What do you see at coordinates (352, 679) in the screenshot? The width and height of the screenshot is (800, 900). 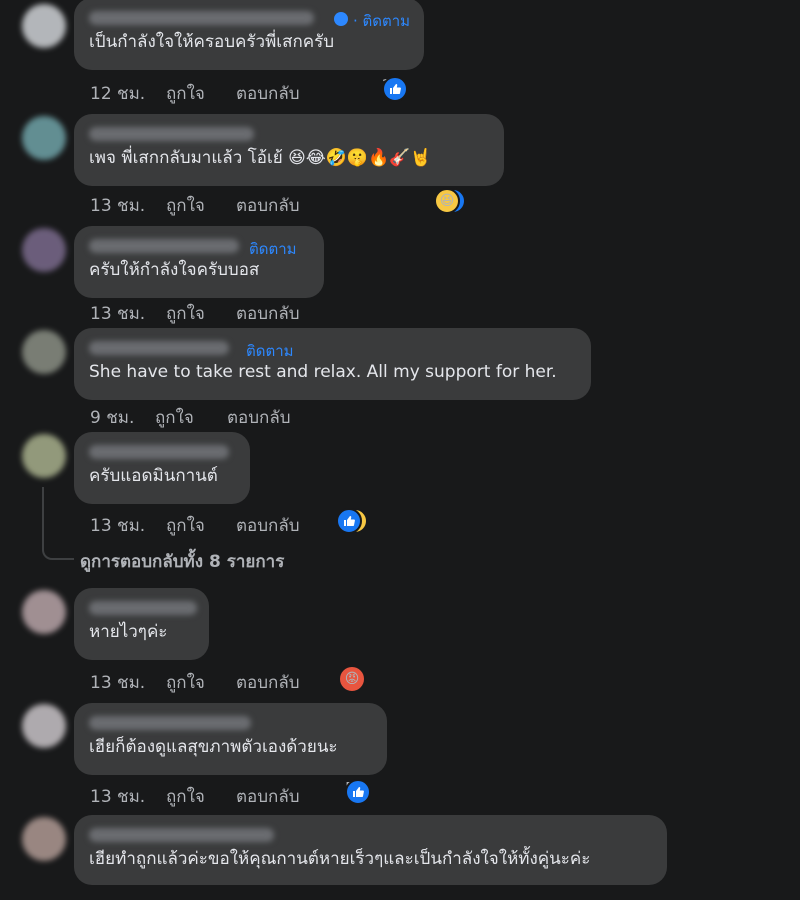 I see `angry-reaction-icon: 😡` at bounding box center [352, 679].